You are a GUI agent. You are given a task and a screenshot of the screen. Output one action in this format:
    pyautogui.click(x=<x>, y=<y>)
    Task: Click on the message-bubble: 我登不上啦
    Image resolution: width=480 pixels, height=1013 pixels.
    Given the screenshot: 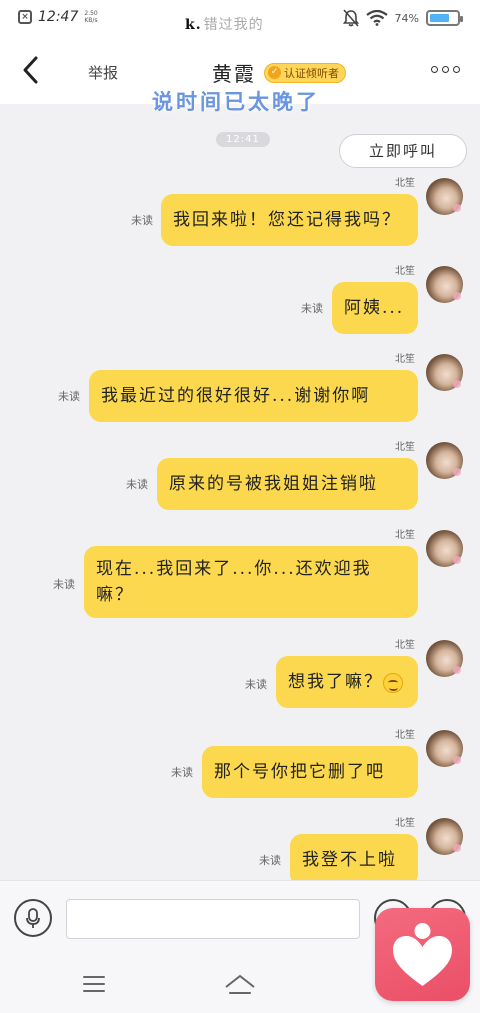 What is the action you would take?
    pyautogui.click(x=354, y=857)
    